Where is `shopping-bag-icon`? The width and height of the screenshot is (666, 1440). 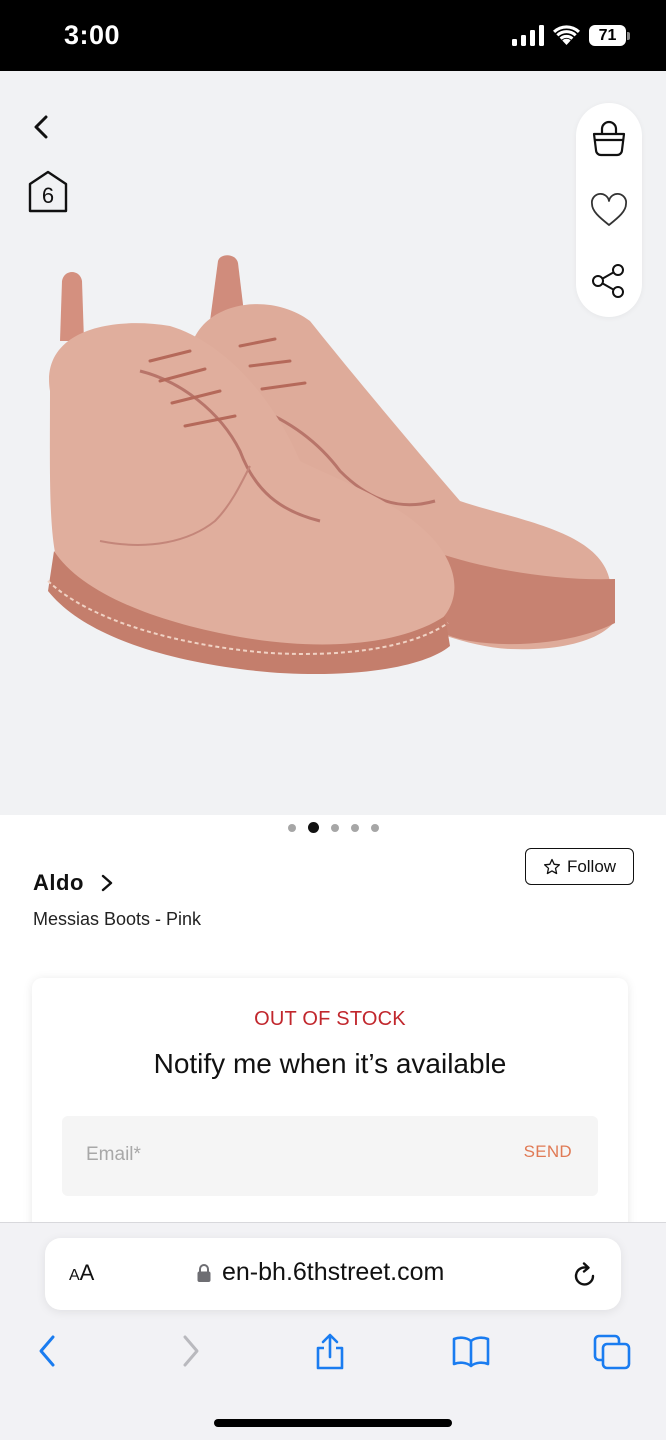
shopping-bag-icon is located at coordinates (609, 139).